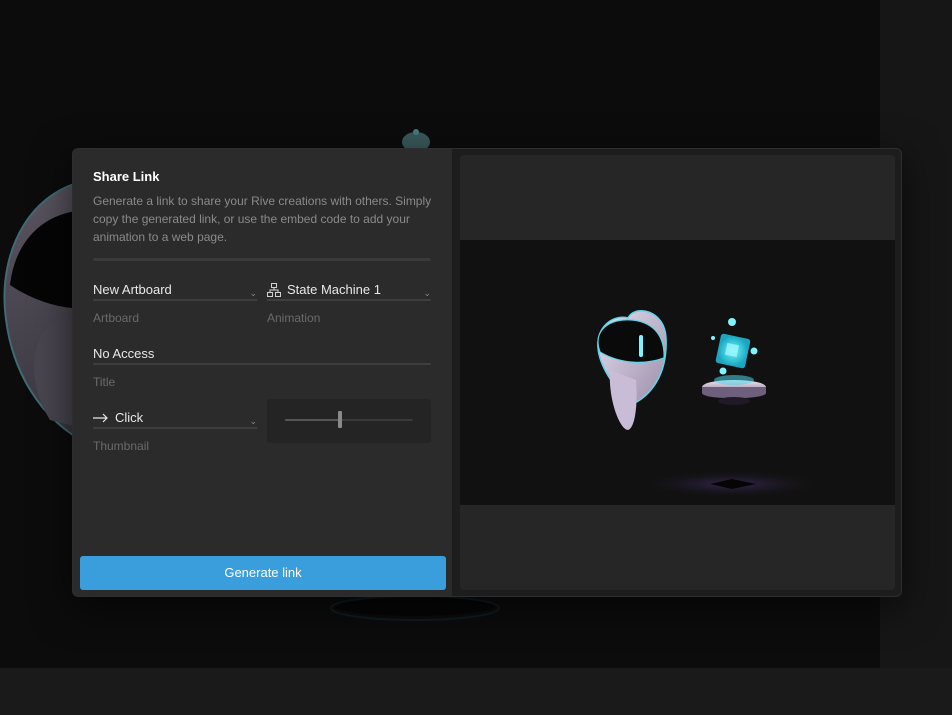 This screenshot has width=952, height=715. What do you see at coordinates (734, 361) in the screenshot?
I see `floating-cube` at bounding box center [734, 361].